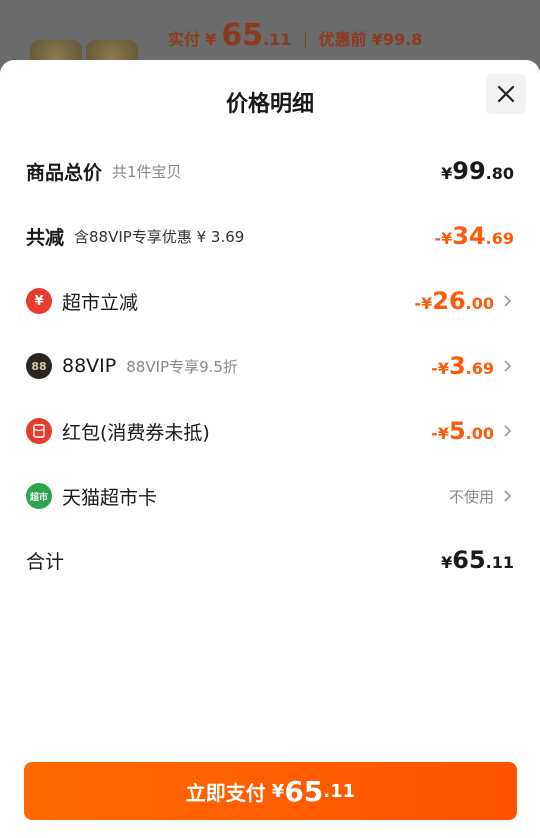 This screenshot has height=838, width=540. Describe the element at coordinates (277, 39) in the screenshot. I see `paid-decimal: .11` at that location.